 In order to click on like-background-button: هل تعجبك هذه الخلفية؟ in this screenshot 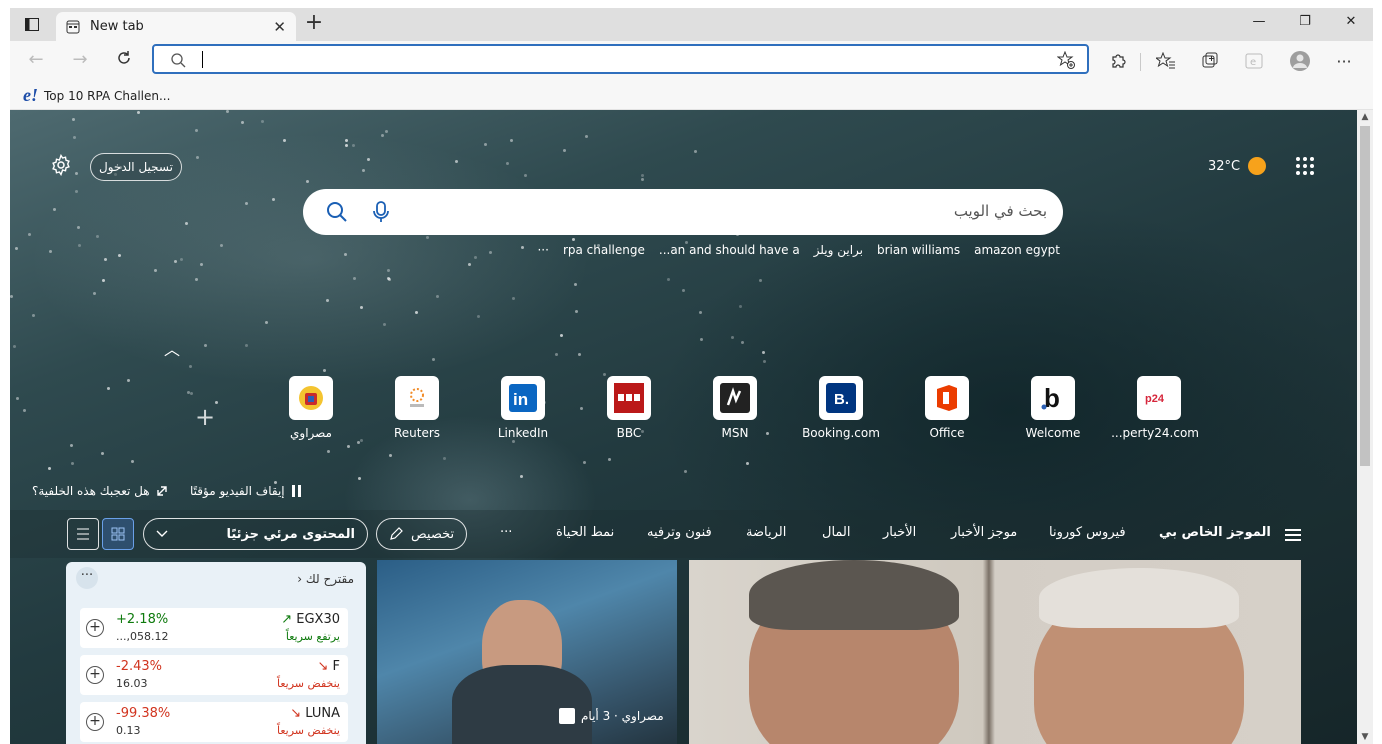, I will do `click(100, 491)`.